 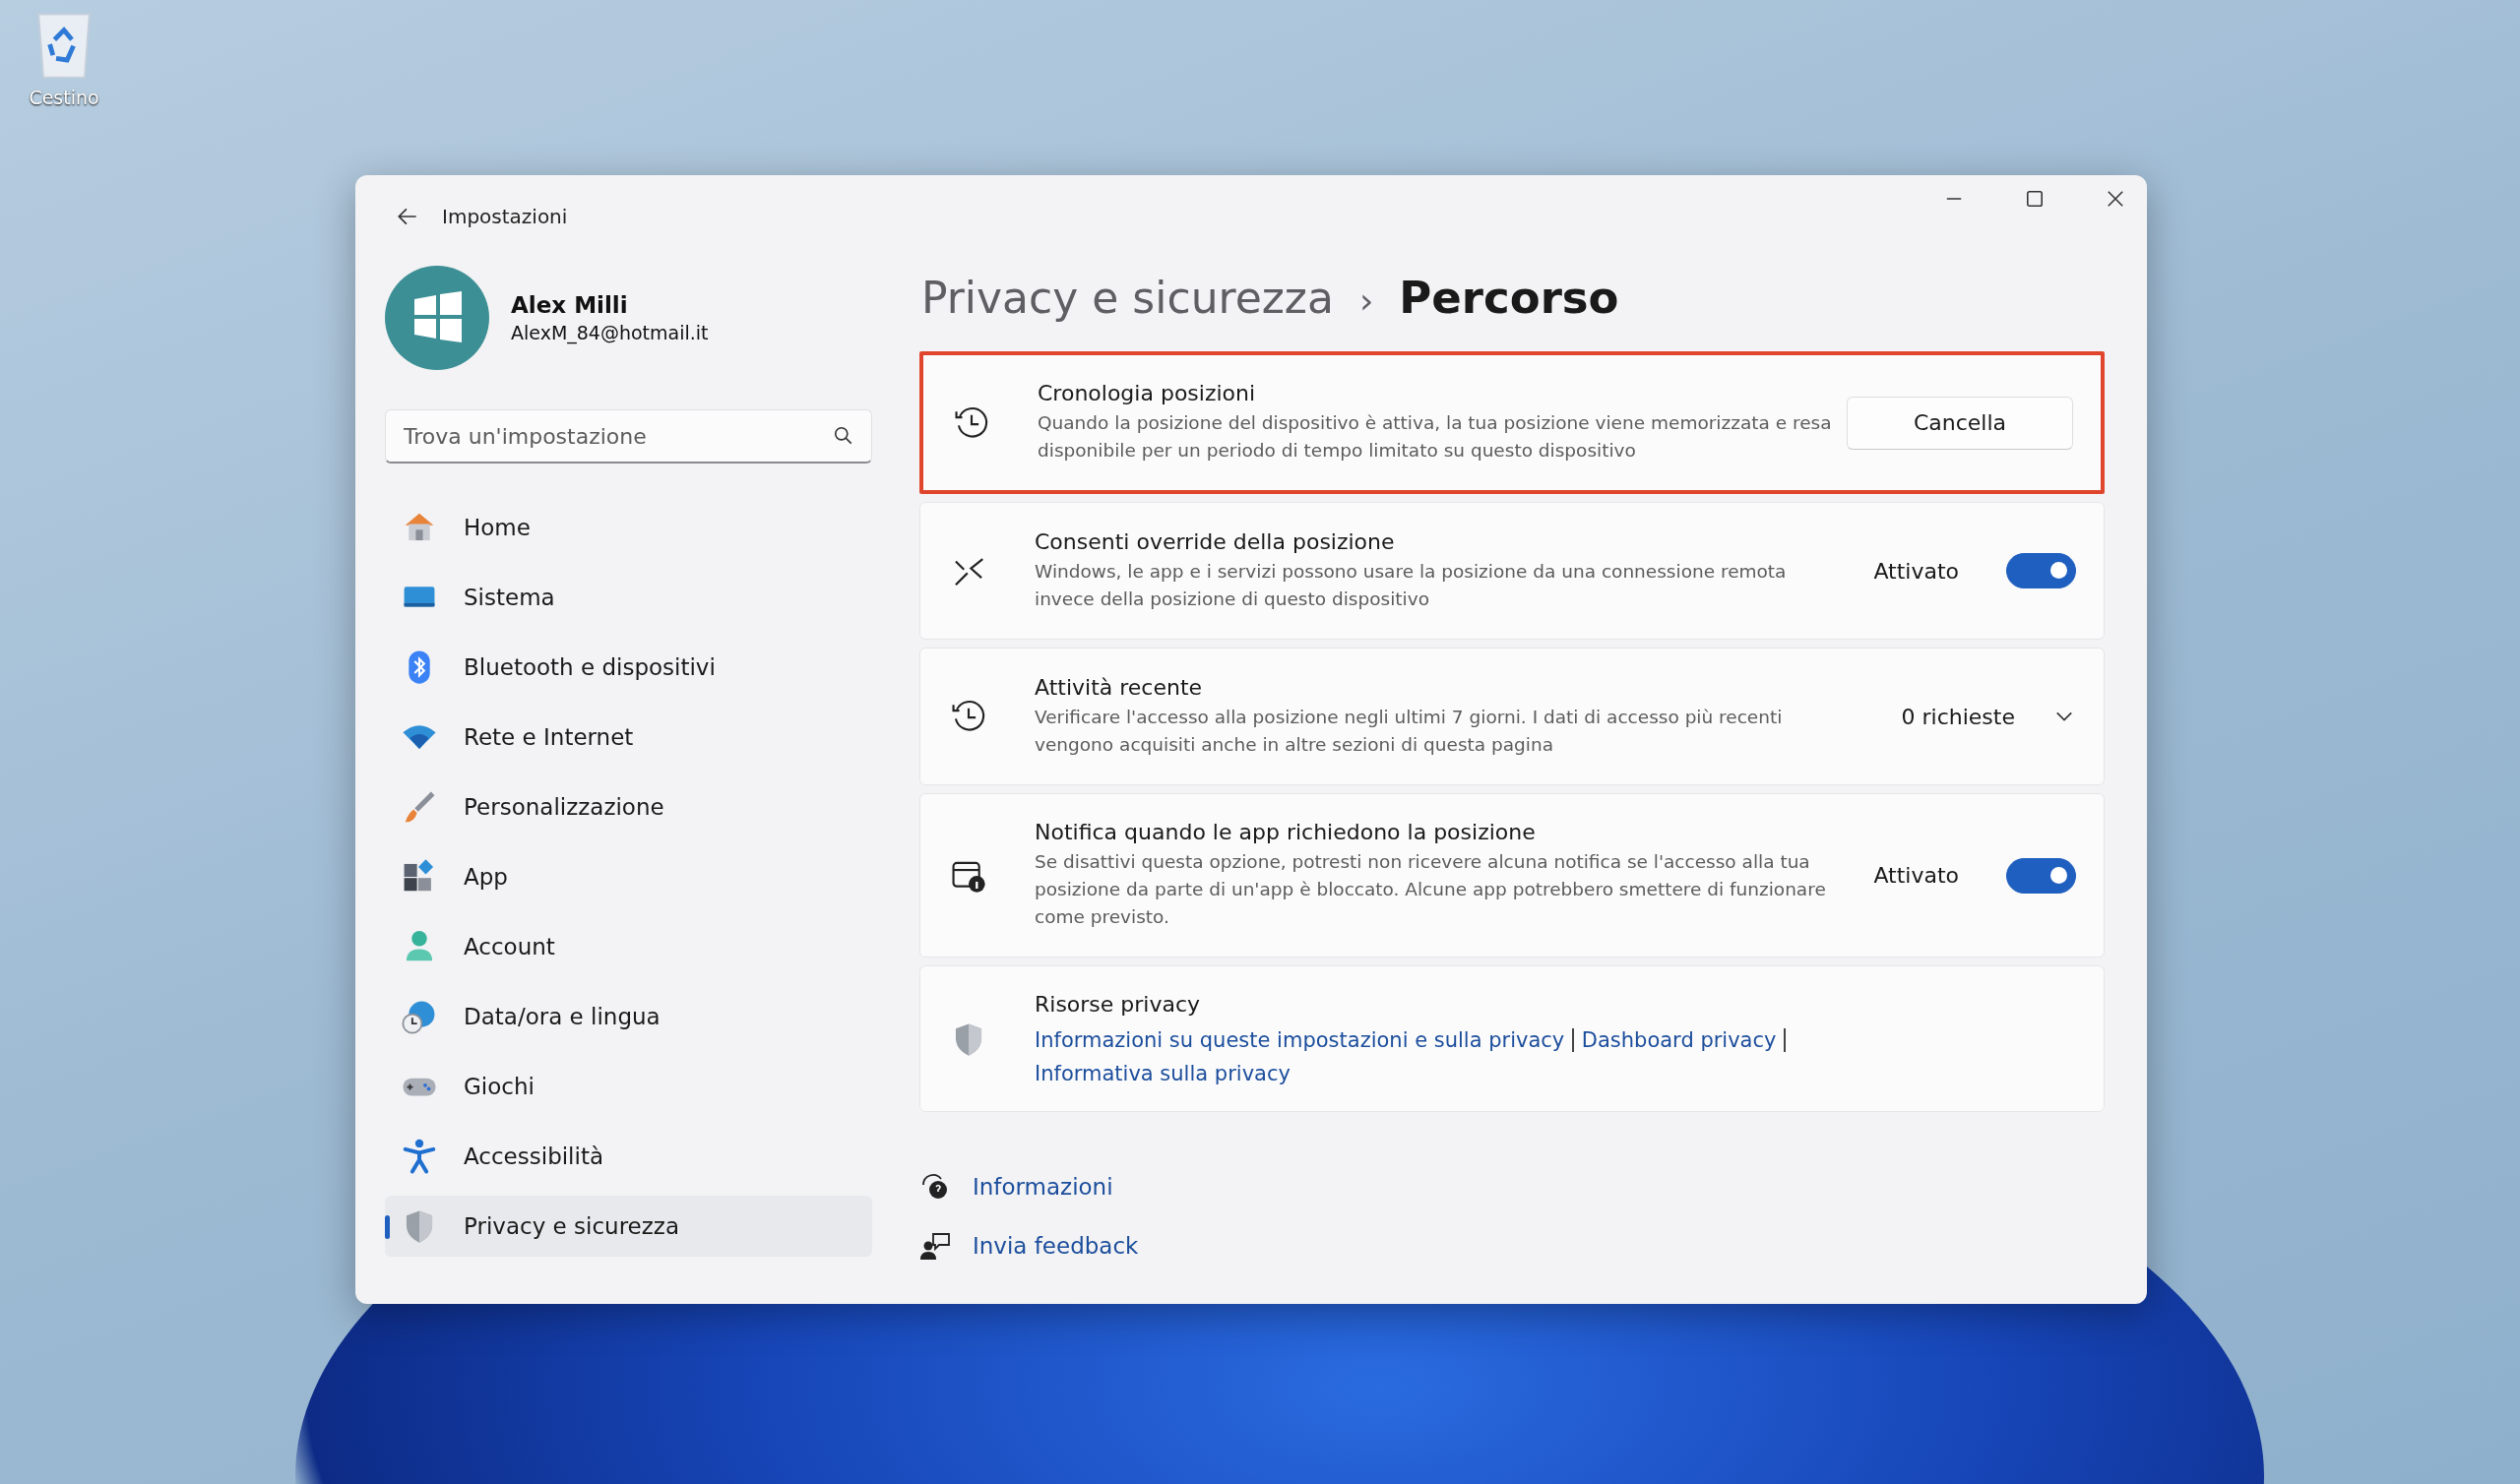 What do you see at coordinates (628, 1087) in the screenshot?
I see `nav-item: Giochi` at bounding box center [628, 1087].